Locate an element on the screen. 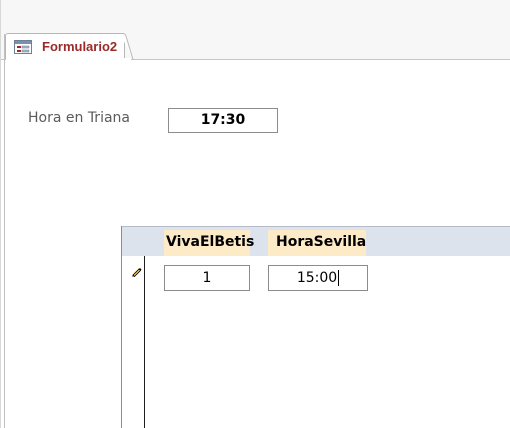 The image size is (510, 428). vivaelbetis-cell: 1 is located at coordinates (207, 278).